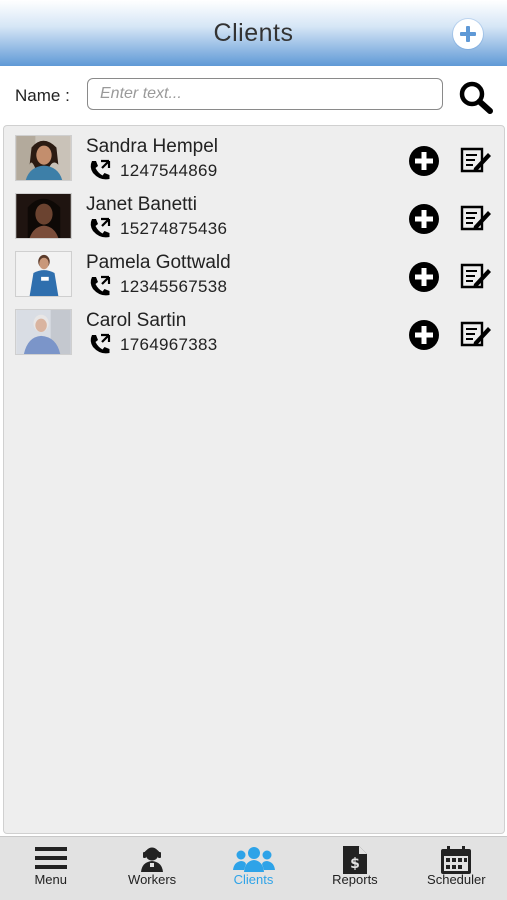 The width and height of the screenshot is (507, 900). What do you see at coordinates (476, 97) in the screenshot?
I see `search-icon` at bounding box center [476, 97].